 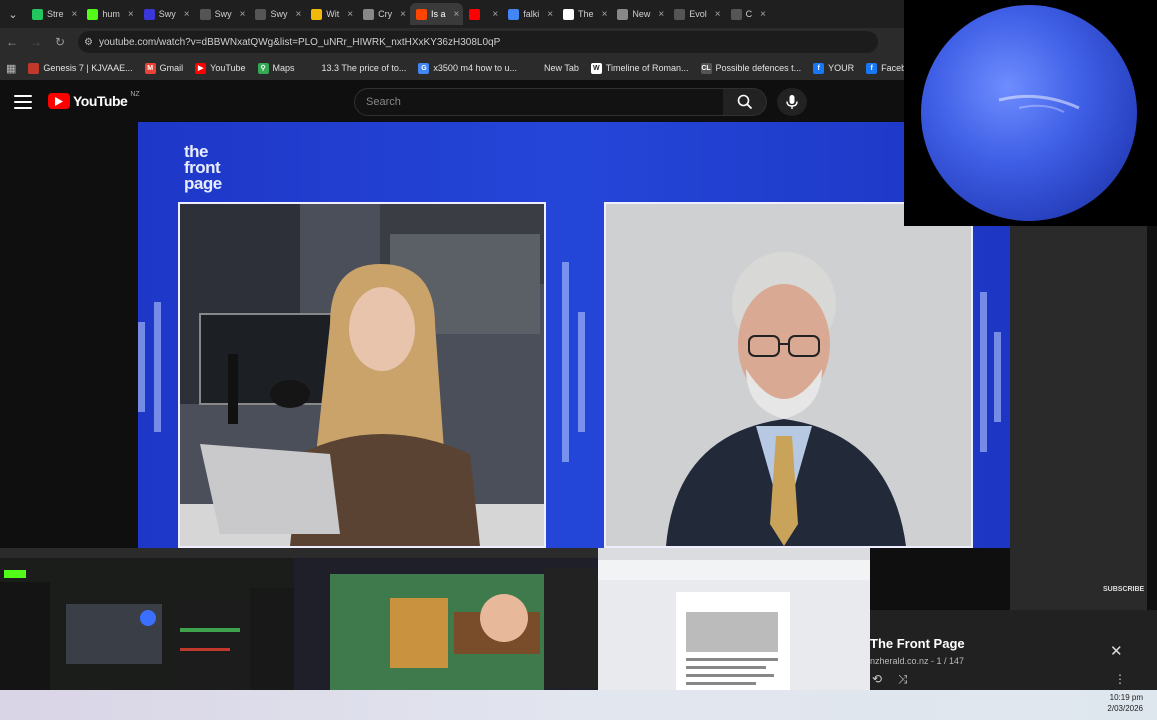 I want to click on bookmark-favicon-icon: W, so click(x=596, y=68).